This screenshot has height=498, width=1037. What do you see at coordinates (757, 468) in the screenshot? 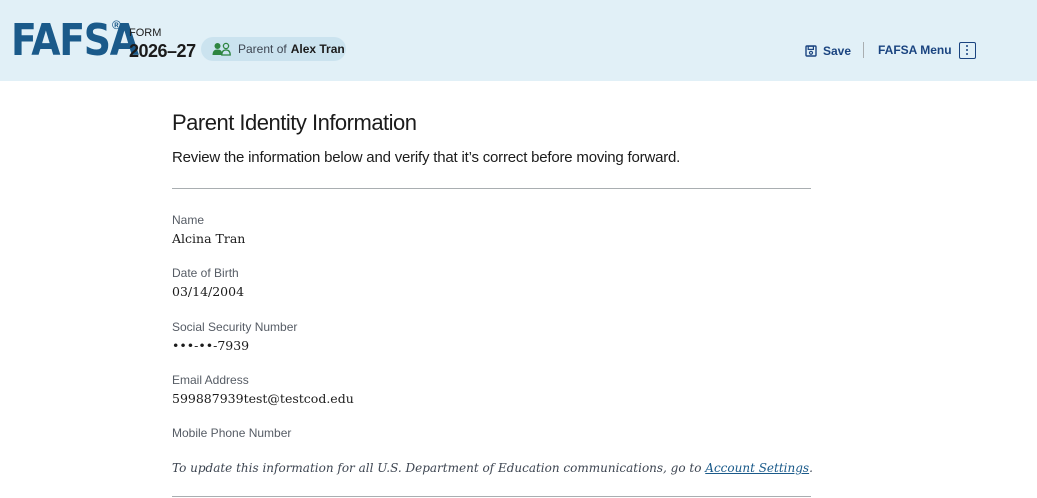
I see `account-settings-link: Account Settings` at bounding box center [757, 468].